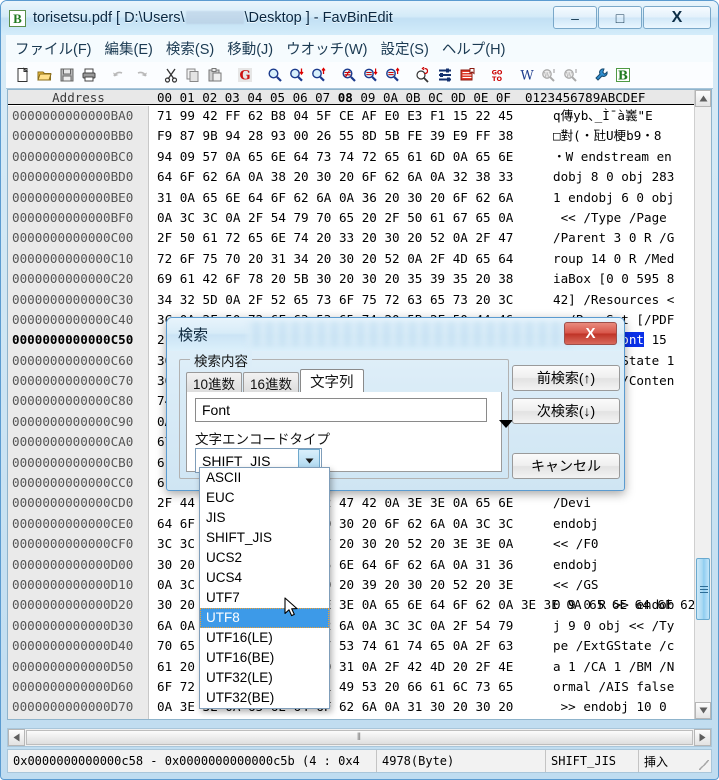  Describe the element at coordinates (566, 411) in the screenshot. I see `search-next-button: 次検索(↓)` at that location.